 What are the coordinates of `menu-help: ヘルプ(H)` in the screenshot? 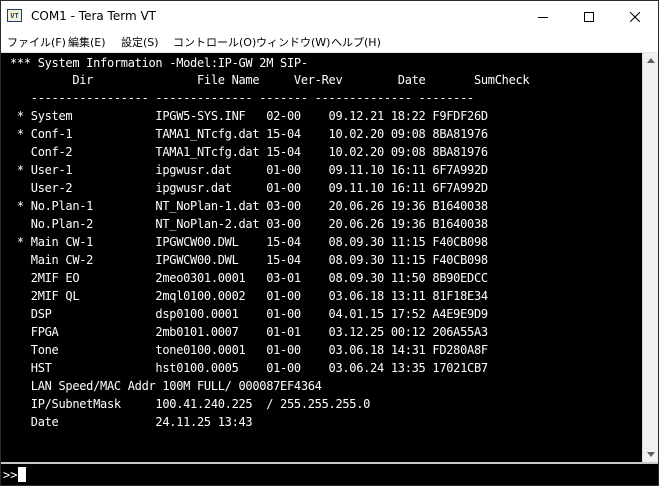 It's located at (356, 42).